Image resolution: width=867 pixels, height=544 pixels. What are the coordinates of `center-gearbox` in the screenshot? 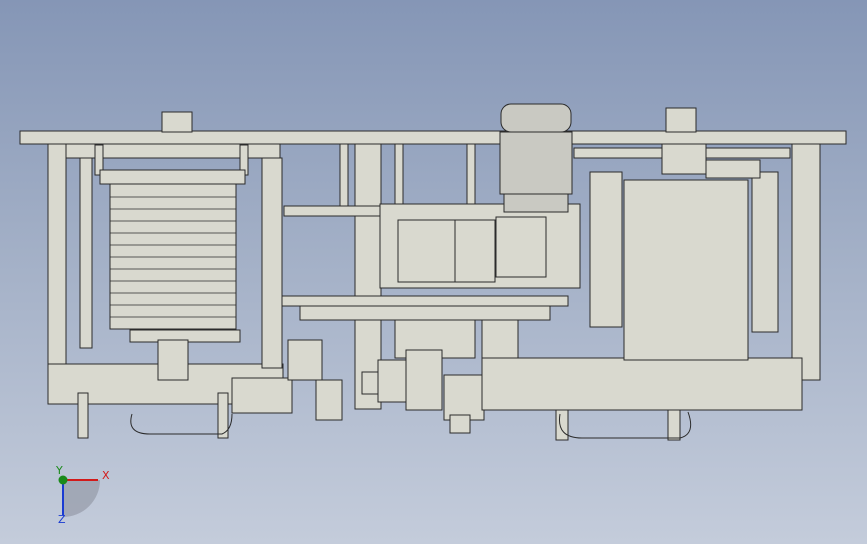 It's located at (480, 246).